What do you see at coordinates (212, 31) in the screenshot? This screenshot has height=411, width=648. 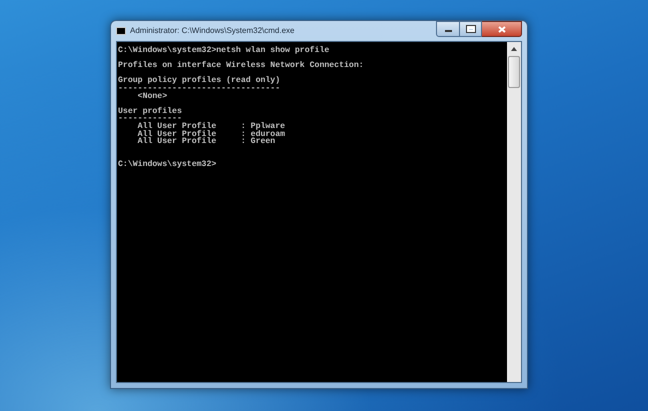 I see `window-title: Administrator: C:\Windows\System32\cmd.exe` at bounding box center [212, 31].